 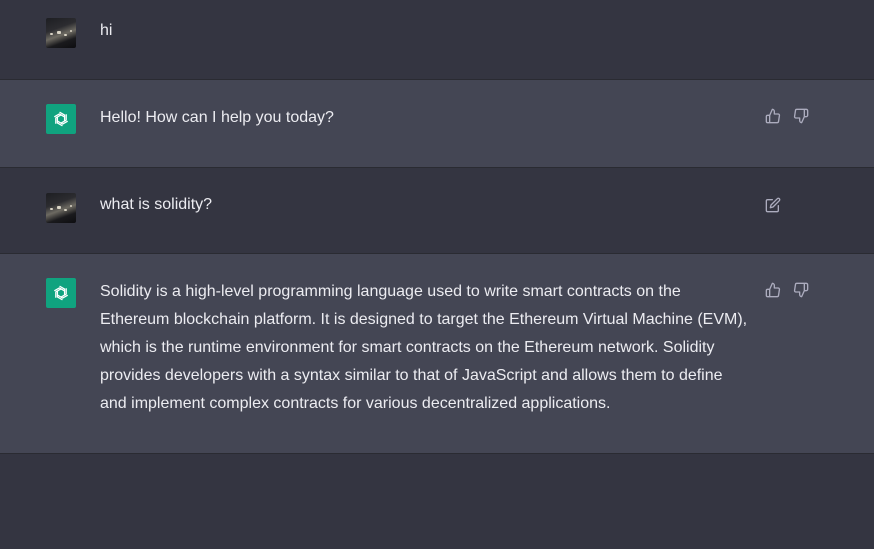 What do you see at coordinates (106, 30) in the screenshot?
I see `message-text: hi` at bounding box center [106, 30].